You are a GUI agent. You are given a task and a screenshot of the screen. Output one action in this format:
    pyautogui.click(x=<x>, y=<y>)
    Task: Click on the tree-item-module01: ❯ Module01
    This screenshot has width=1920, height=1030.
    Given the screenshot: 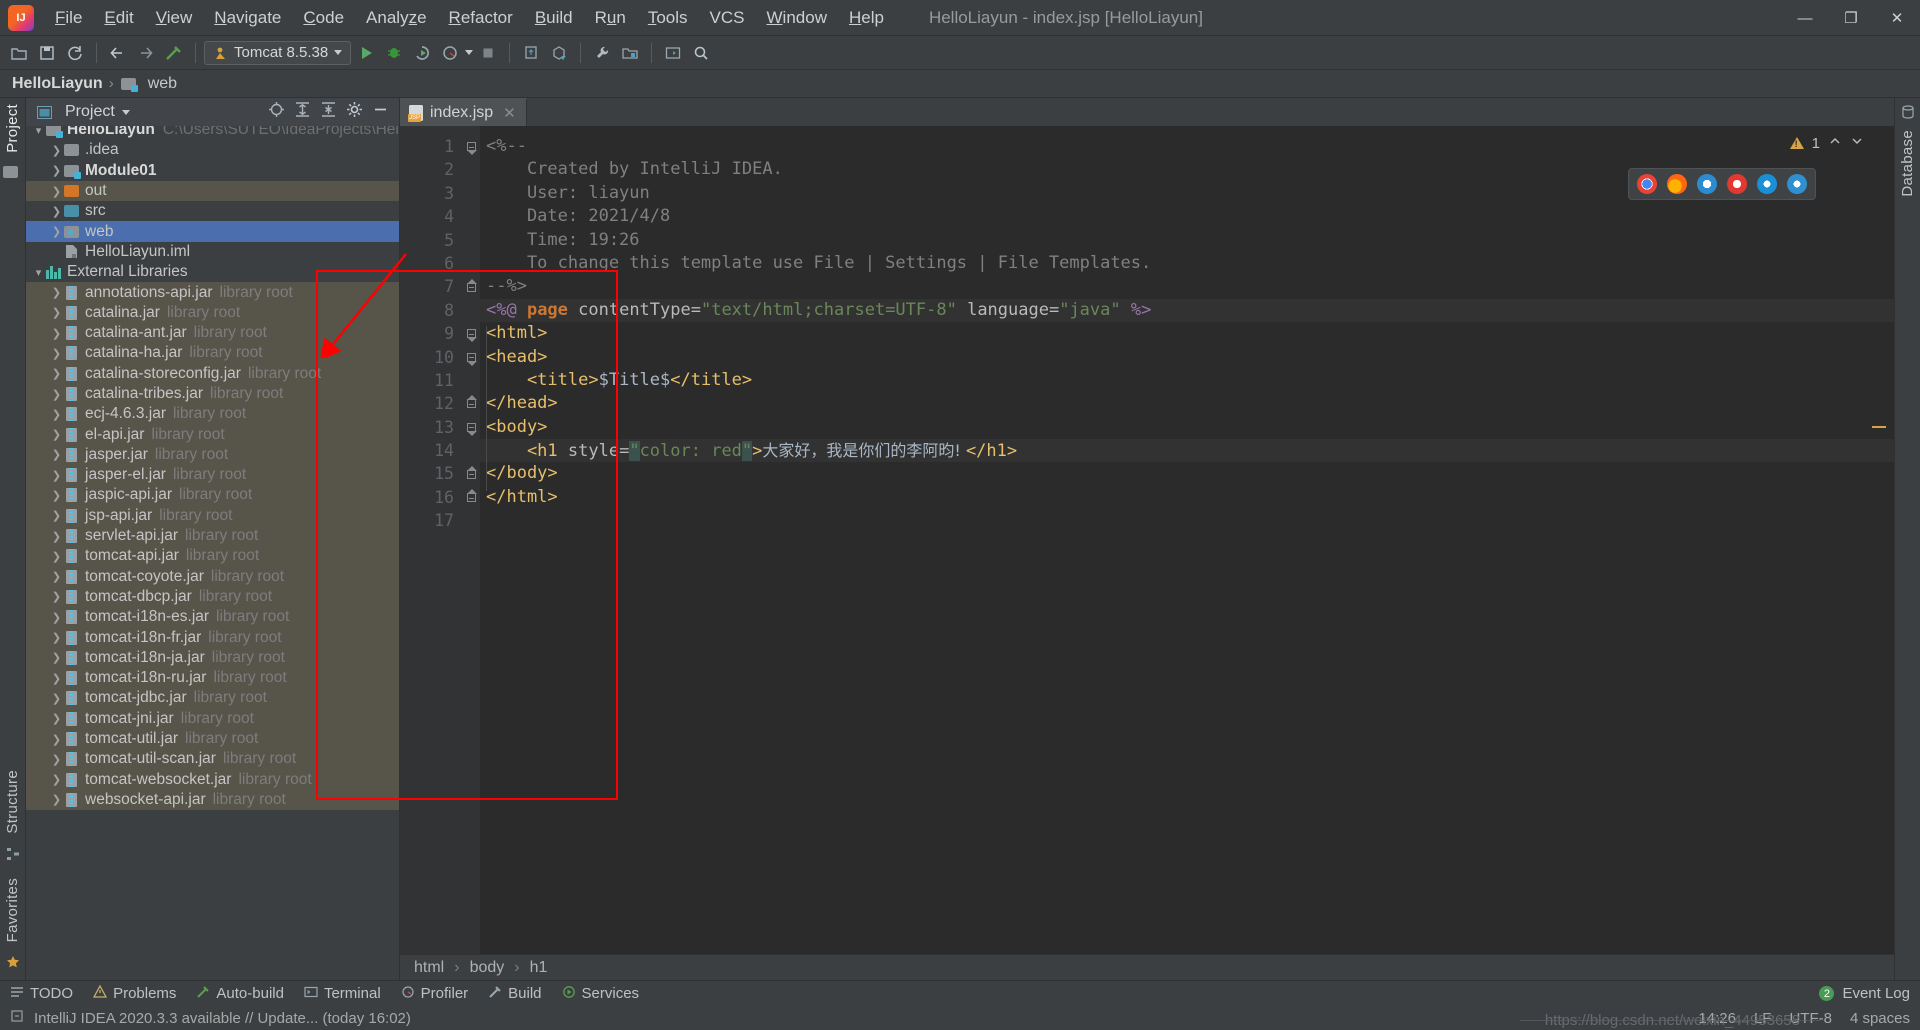 What is the action you would take?
    pyautogui.click(x=212, y=171)
    